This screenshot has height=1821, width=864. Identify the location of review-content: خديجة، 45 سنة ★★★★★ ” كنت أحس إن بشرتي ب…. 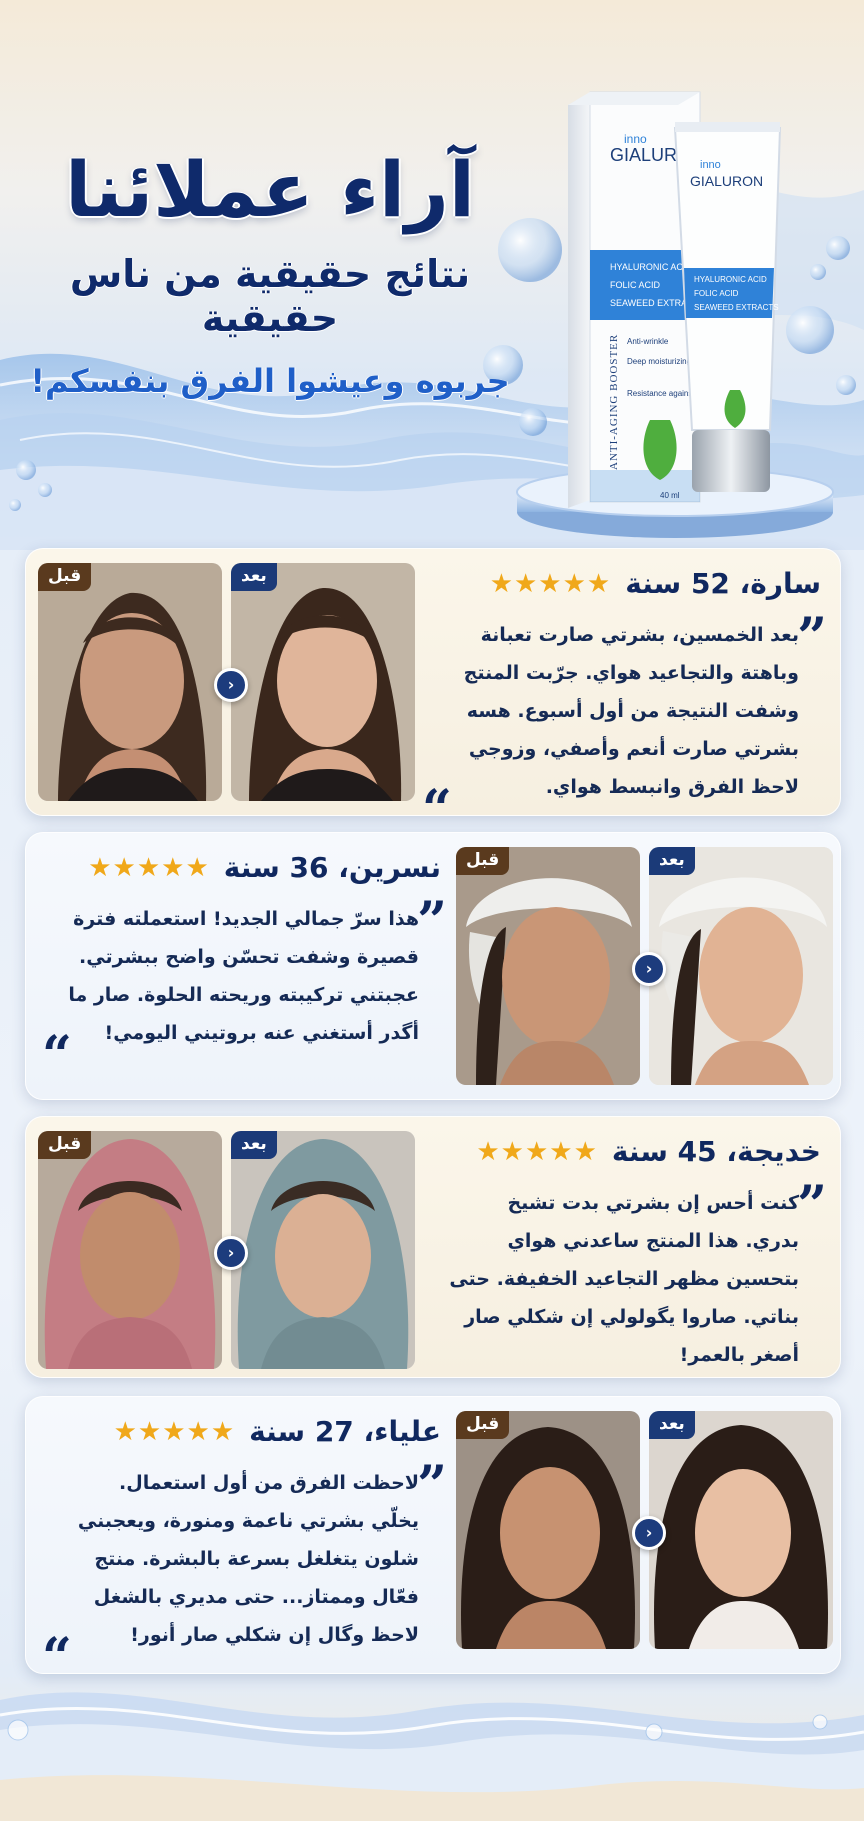
(626, 1254).